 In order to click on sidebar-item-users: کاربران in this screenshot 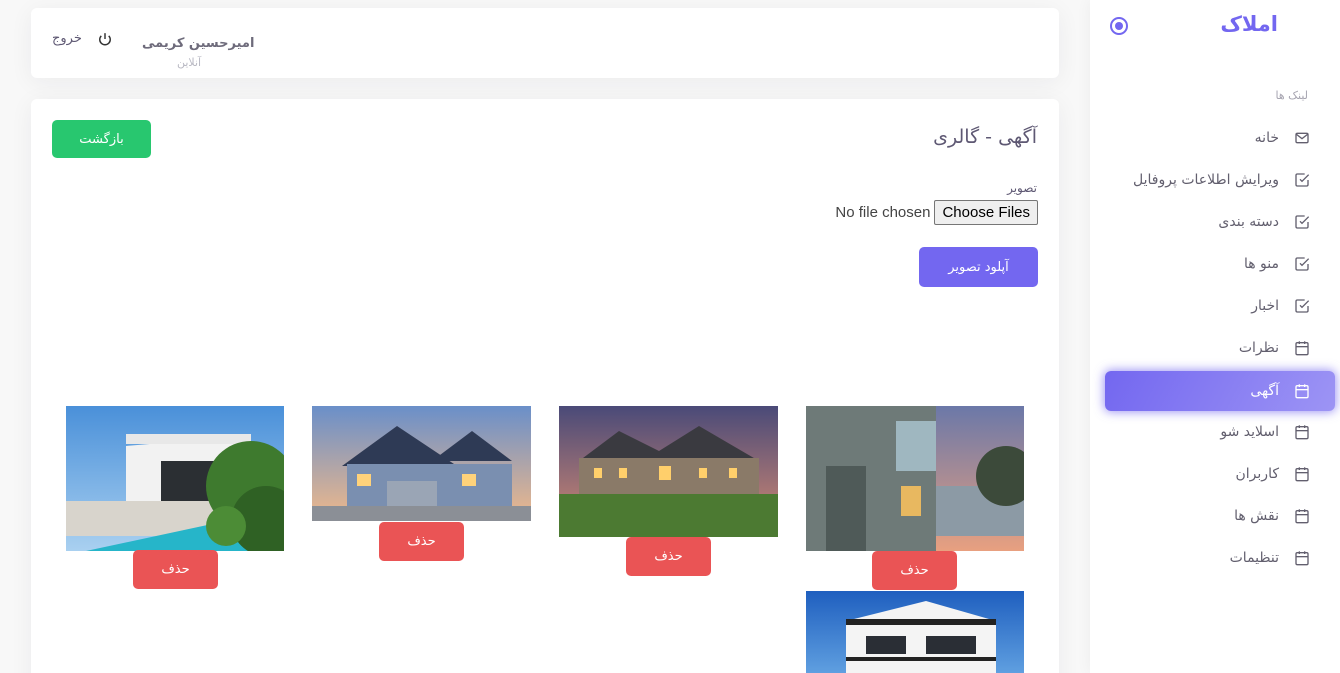, I will do `click(1220, 474)`.